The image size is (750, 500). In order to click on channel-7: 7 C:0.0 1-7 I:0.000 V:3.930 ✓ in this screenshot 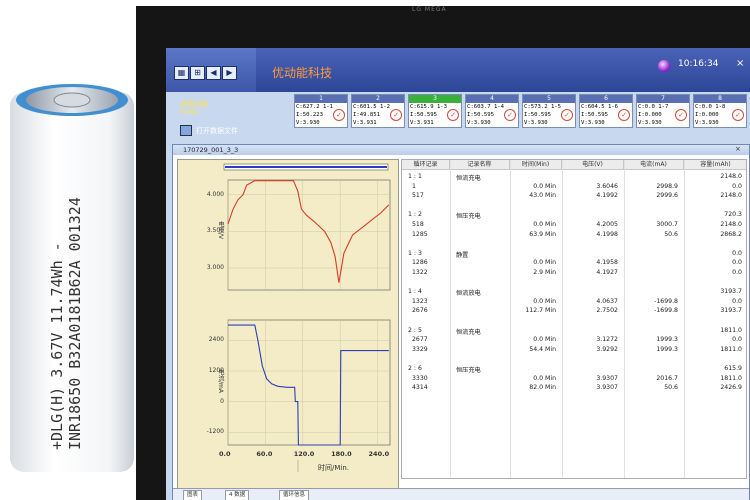, I will do `click(663, 111)`.